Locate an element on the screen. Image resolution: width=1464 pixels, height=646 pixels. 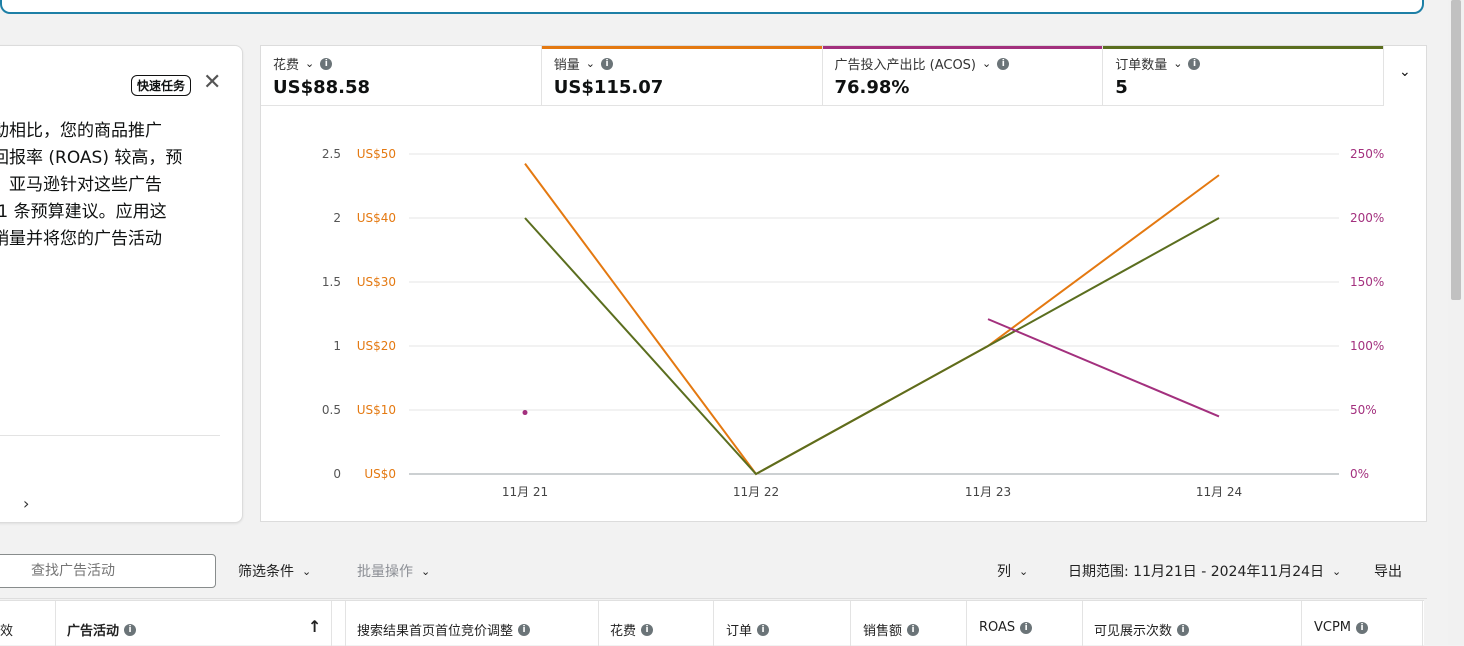
bulk-actions-label: 批量操作 is located at coordinates (385, 572).